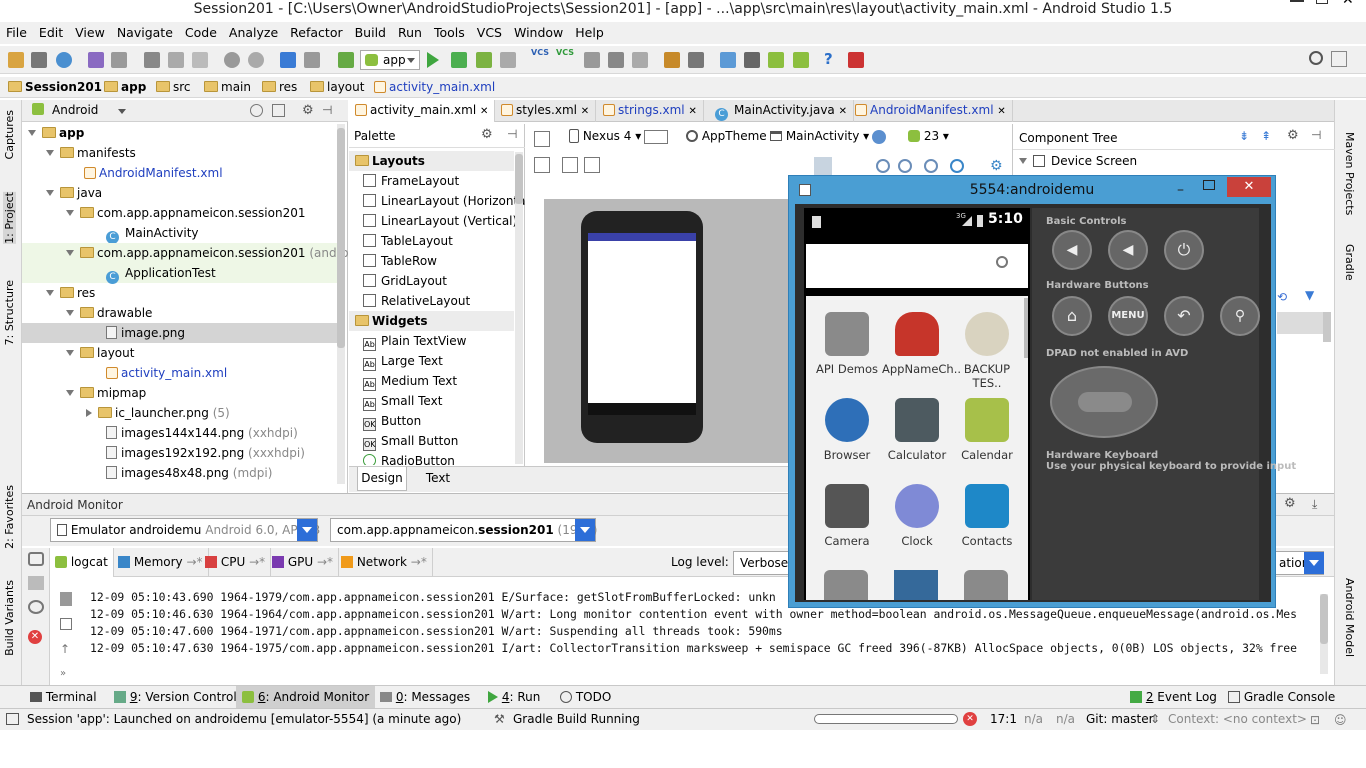 The width and height of the screenshot is (1366, 768). Describe the element at coordinates (256, 60) in the screenshot. I see `replace-icon` at that location.